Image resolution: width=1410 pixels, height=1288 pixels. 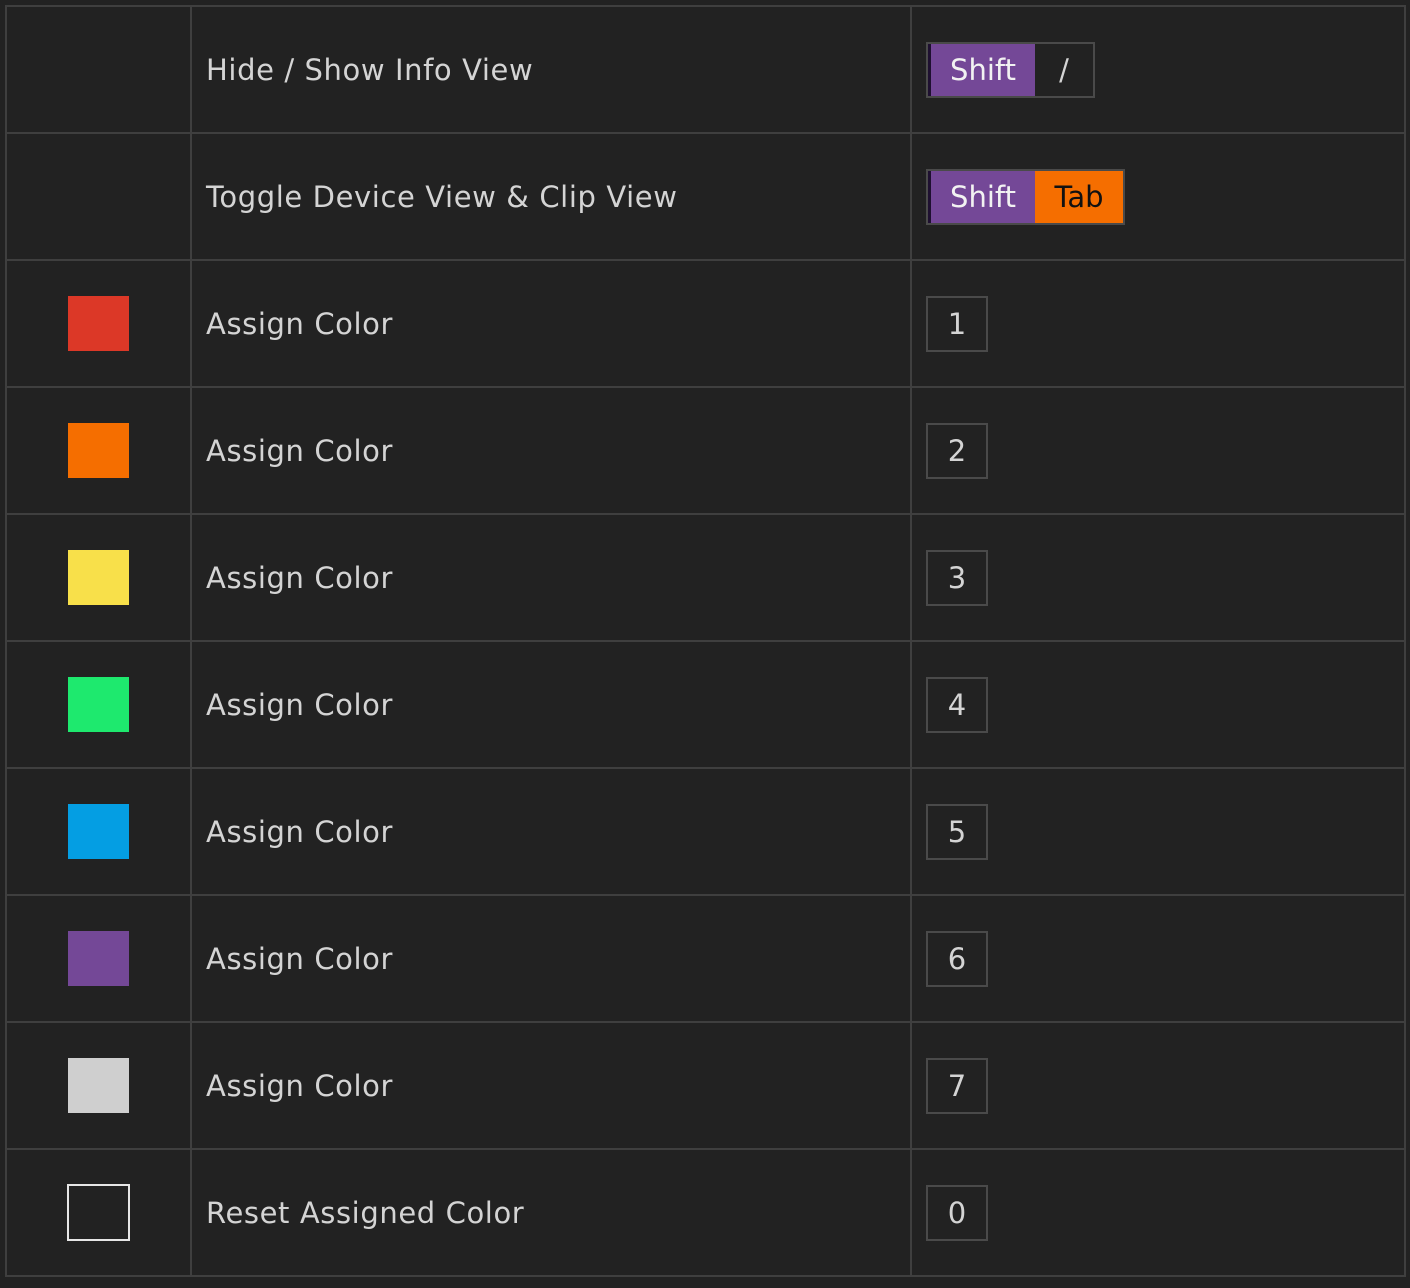 What do you see at coordinates (551, 1212) in the screenshot?
I see `shortcut-label: Reset Assigned Color` at bounding box center [551, 1212].